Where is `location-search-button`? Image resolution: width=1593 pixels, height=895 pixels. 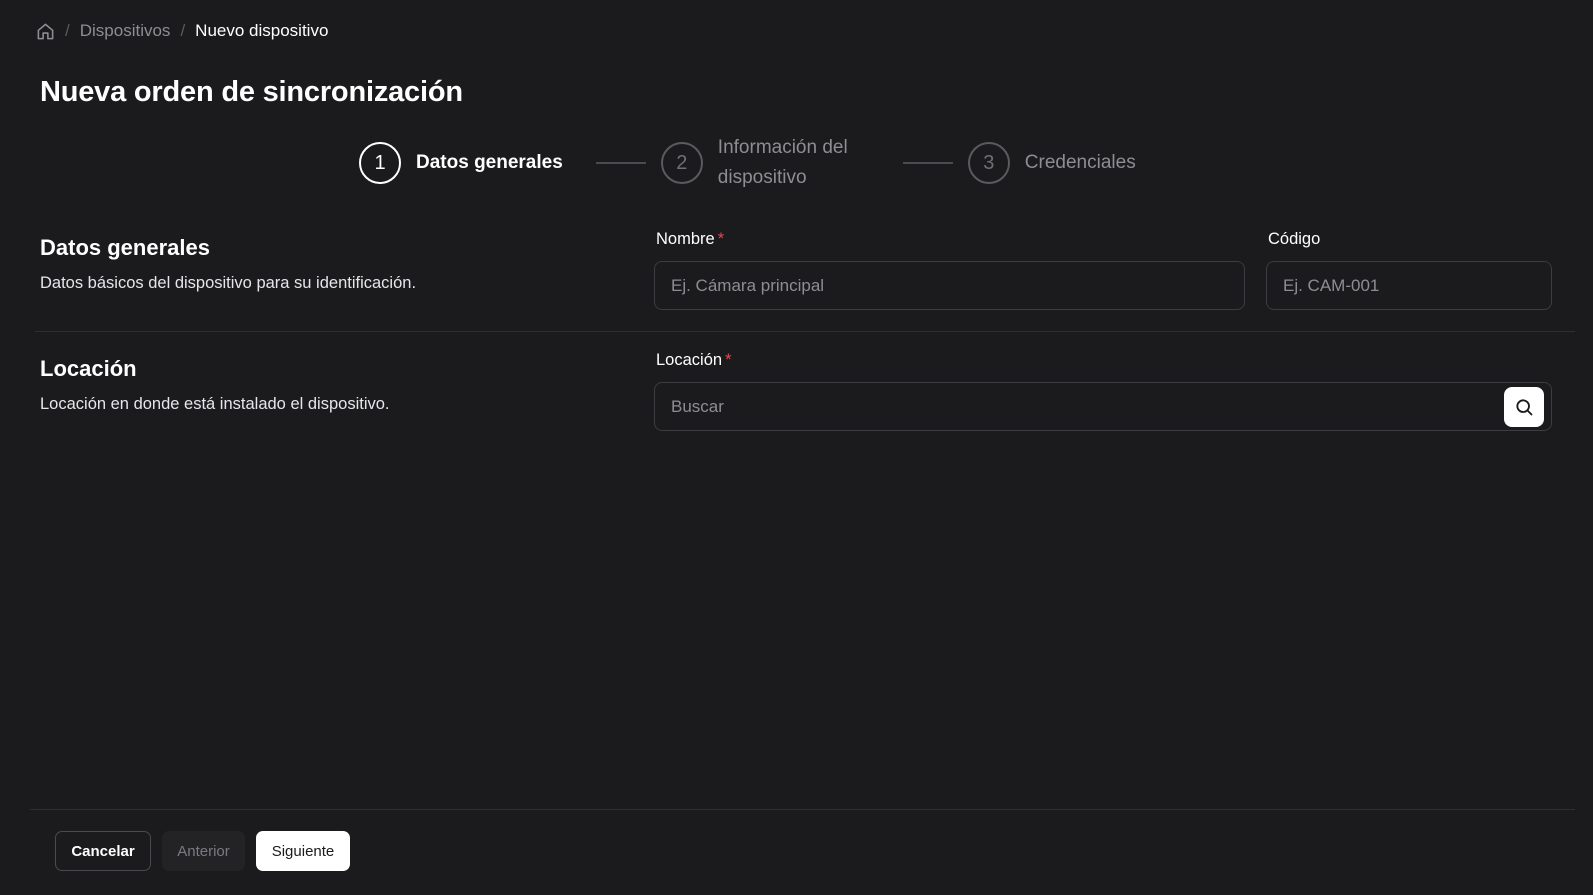 location-search-button is located at coordinates (1524, 407).